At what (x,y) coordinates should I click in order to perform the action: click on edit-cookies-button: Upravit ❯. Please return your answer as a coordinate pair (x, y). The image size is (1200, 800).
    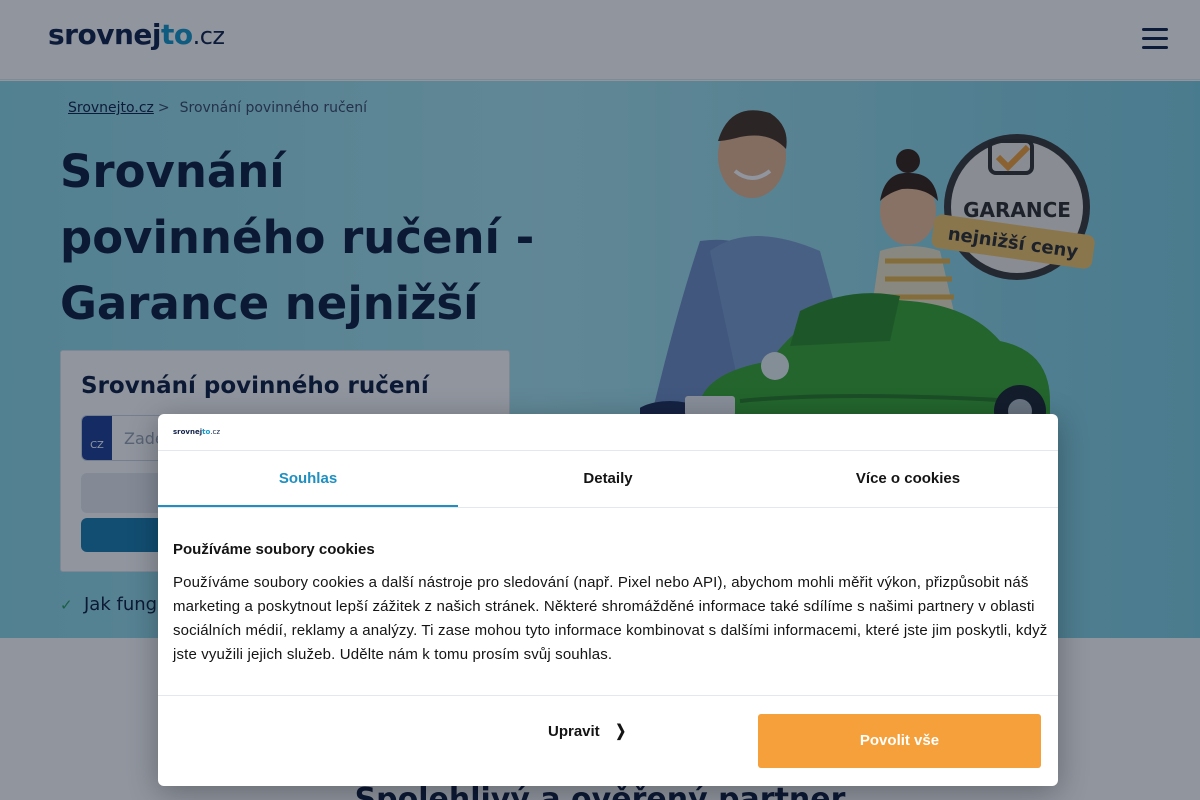
    Looking at the image, I should click on (587, 731).